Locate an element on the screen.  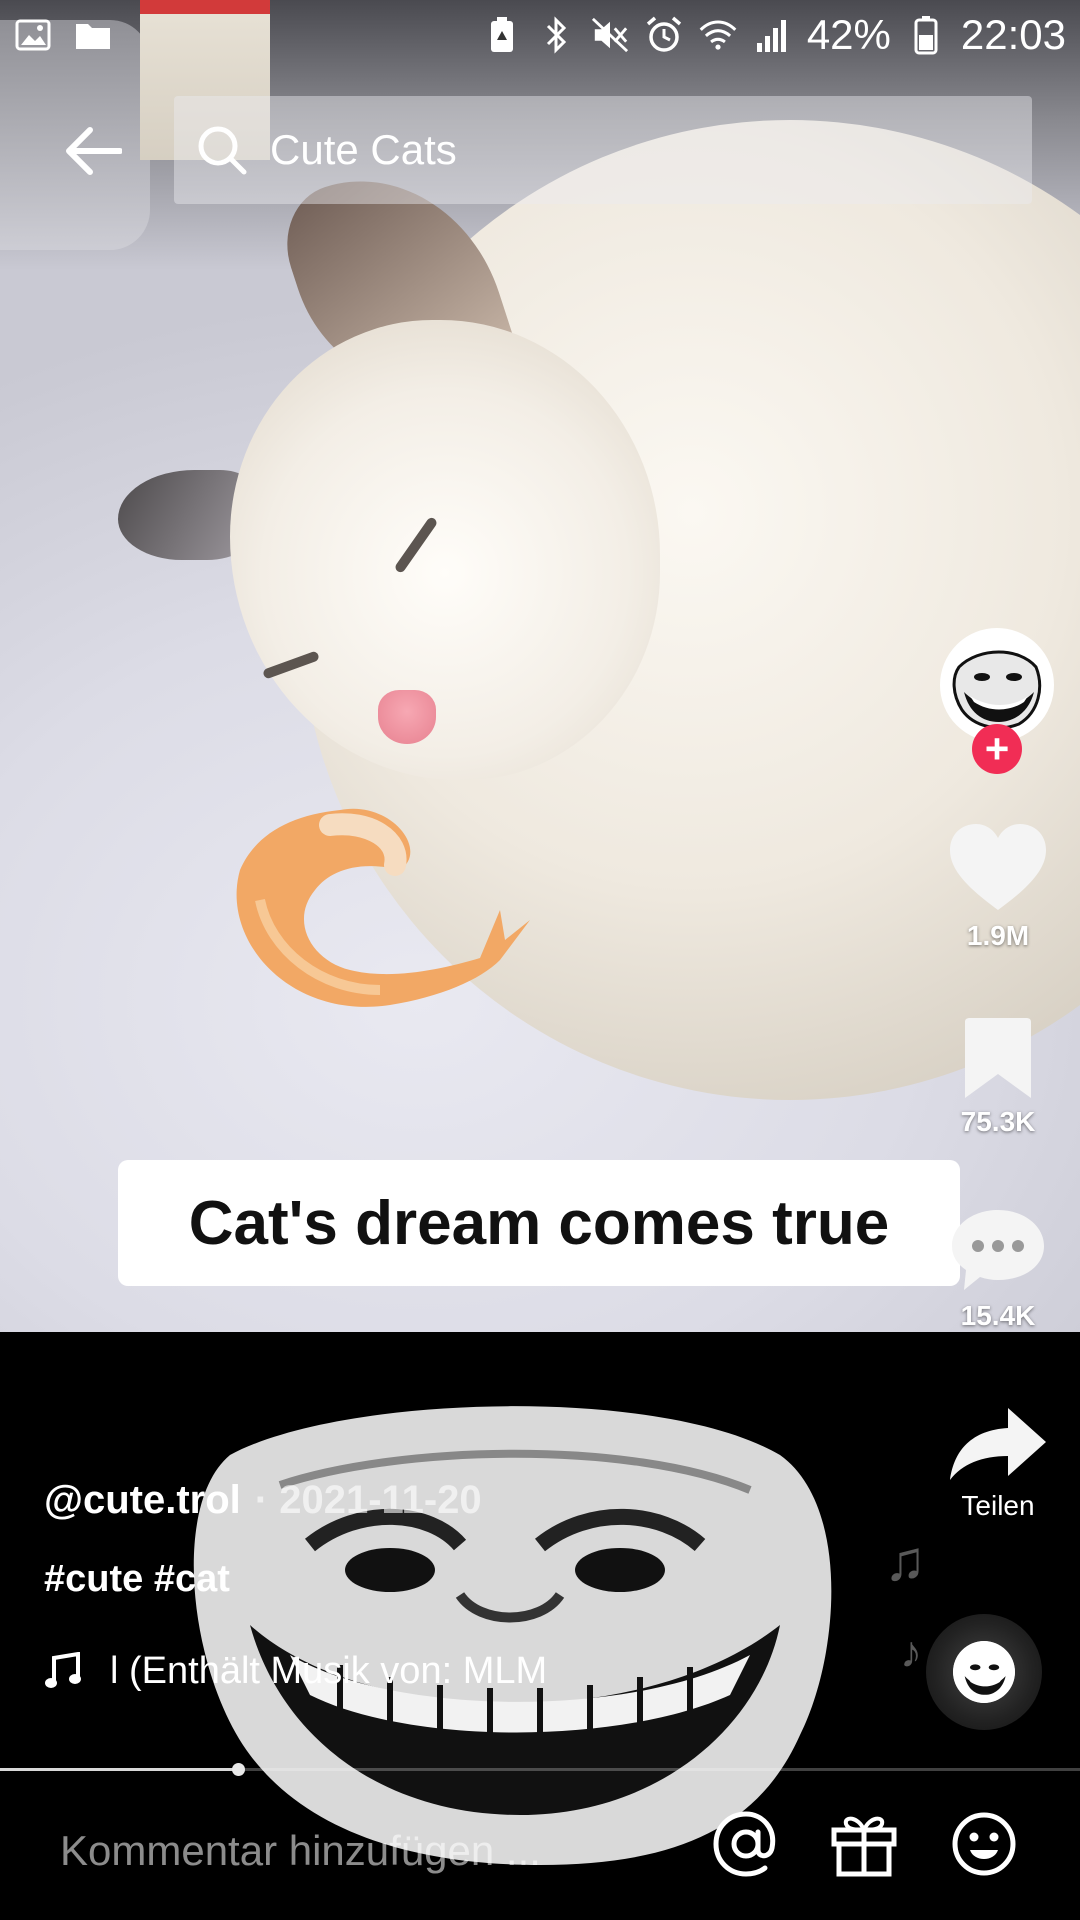
music-disc-cover is located at coordinates (984, 1672).